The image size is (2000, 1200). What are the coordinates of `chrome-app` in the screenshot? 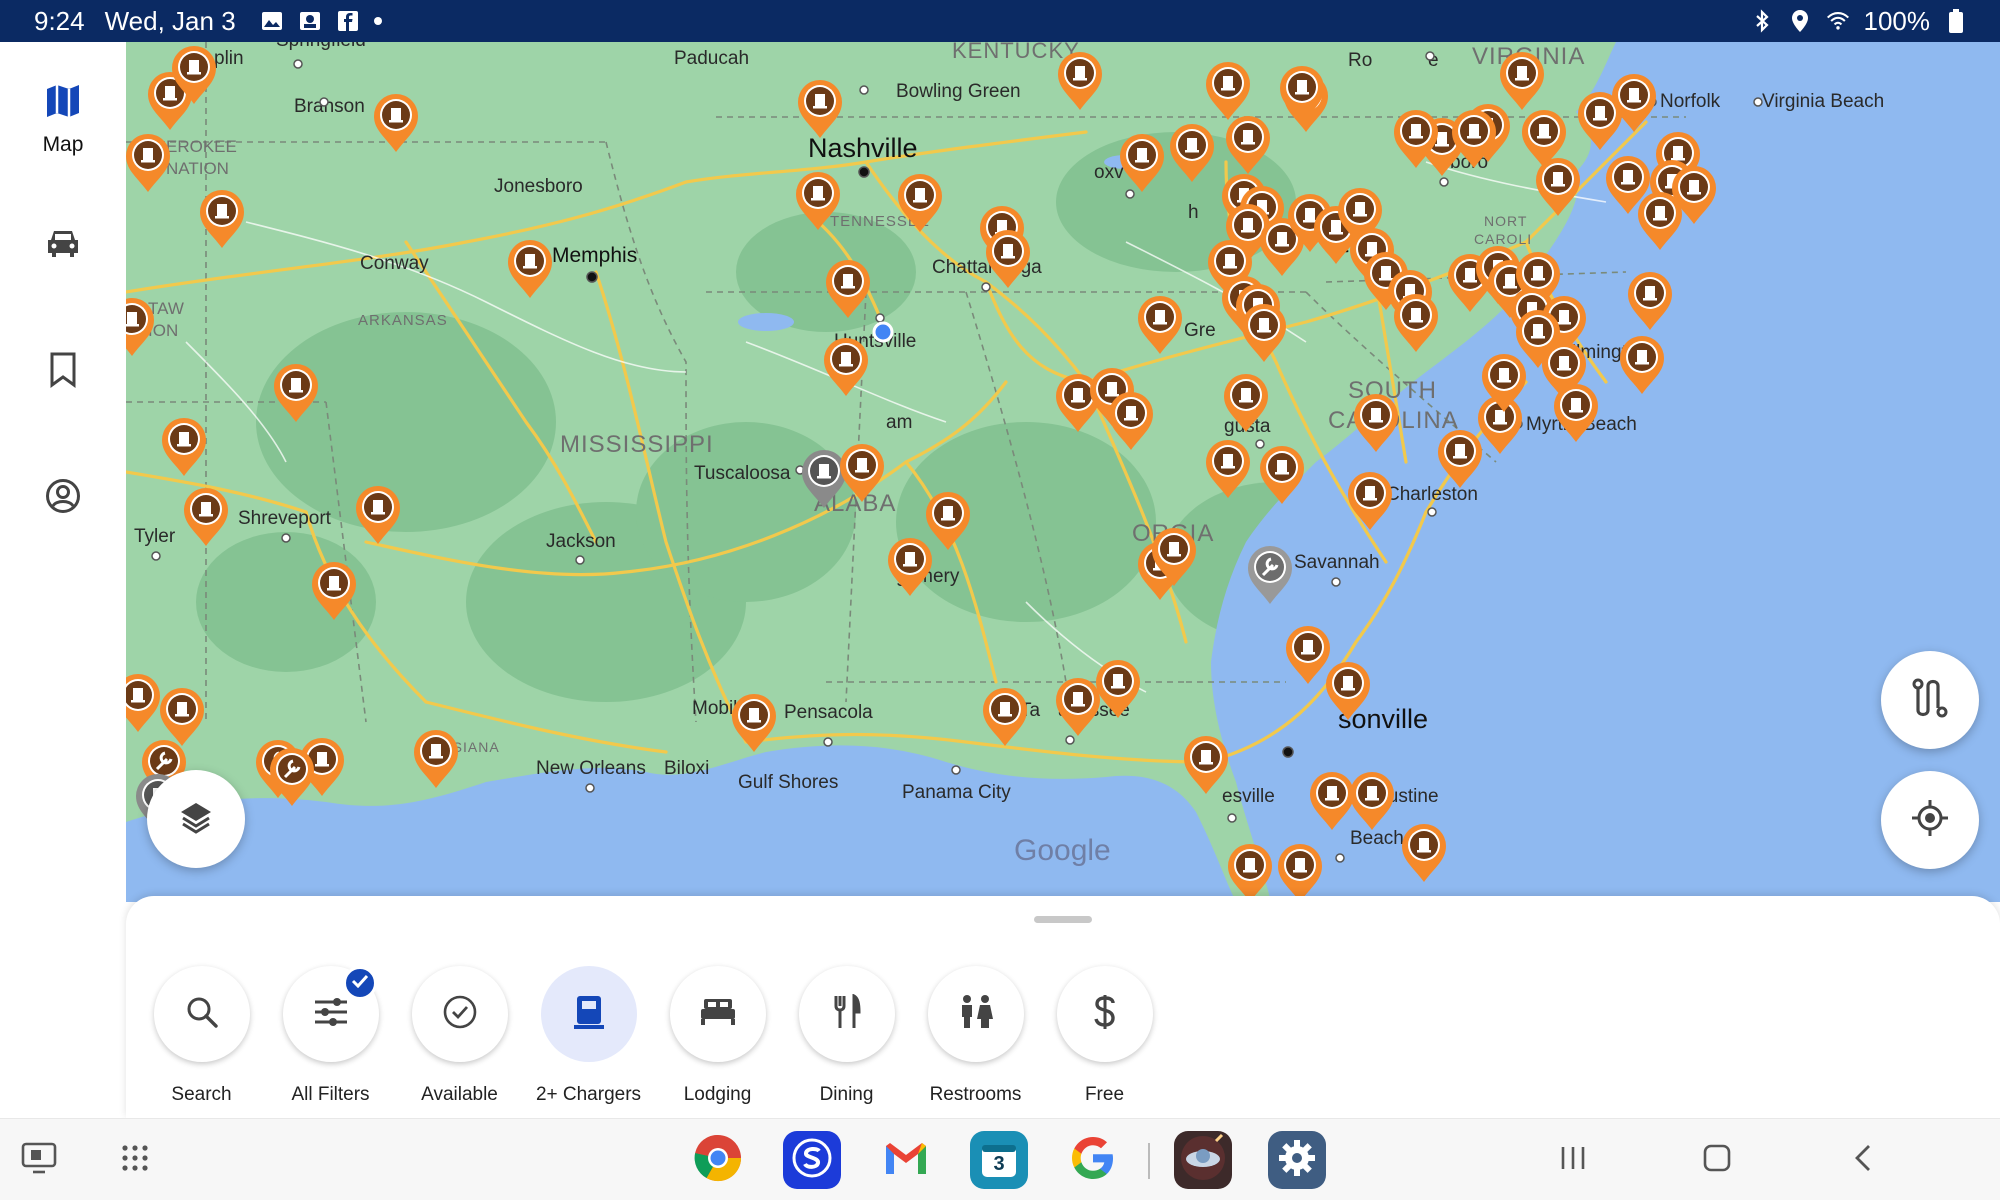 It's located at (718, 1160).